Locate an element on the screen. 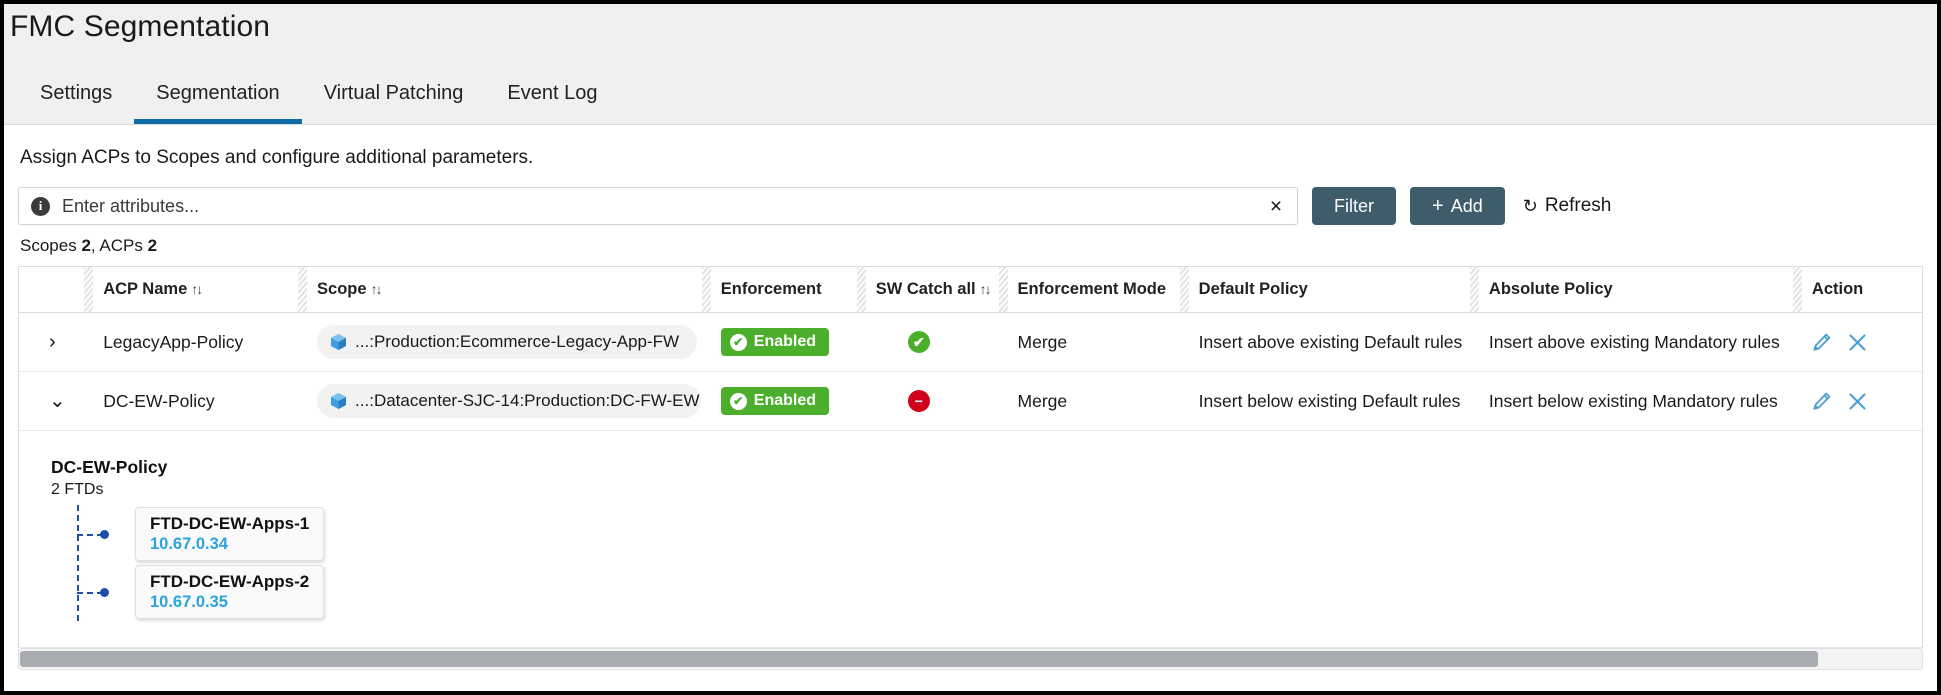 The height and width of the screenshot is (695, 1941). attribute-search-box: i × is located at coordinates (658, 206).